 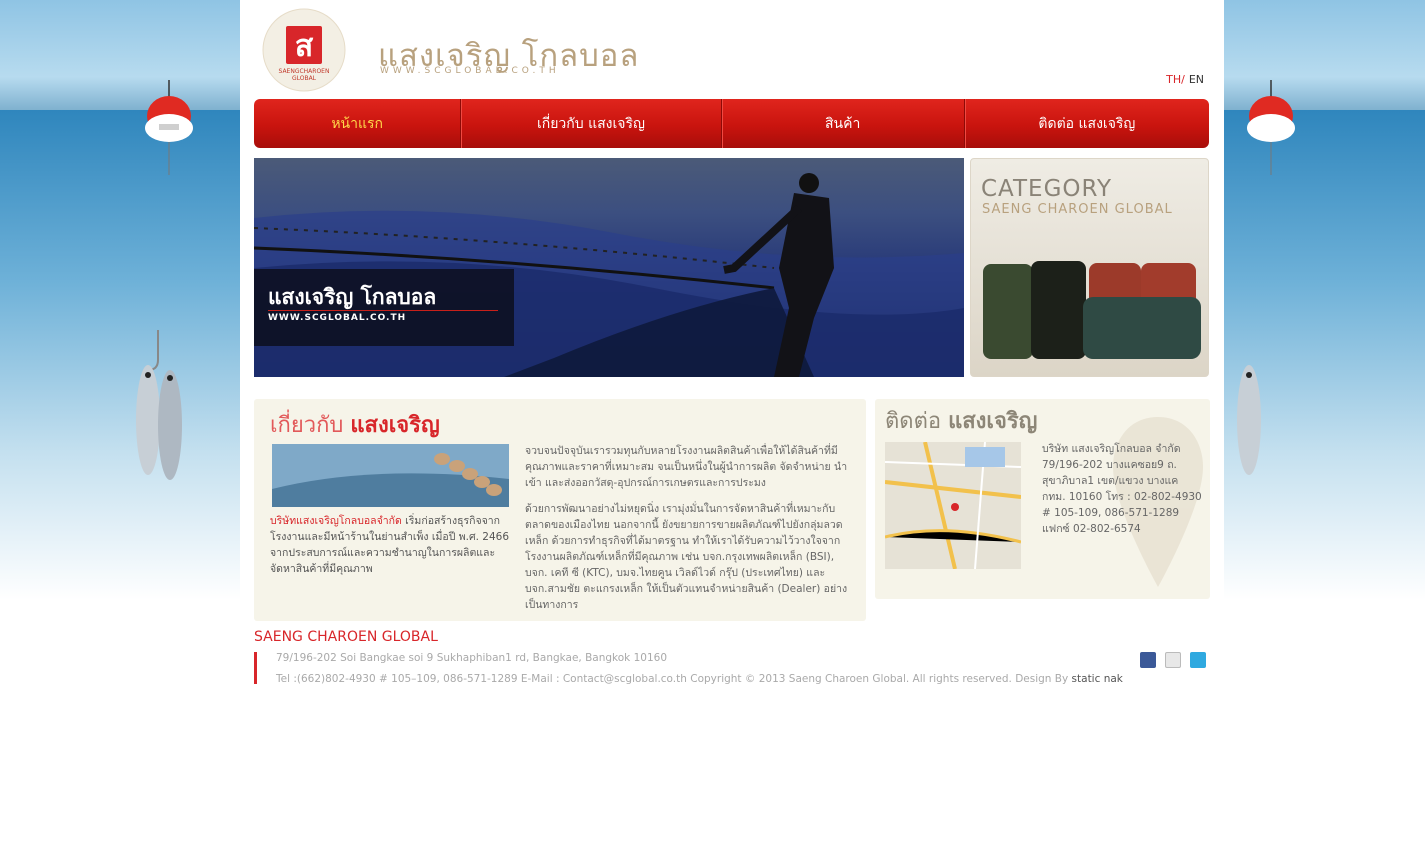 I want to click on language-switch: TH/EN, so click(x=1185, y=79).